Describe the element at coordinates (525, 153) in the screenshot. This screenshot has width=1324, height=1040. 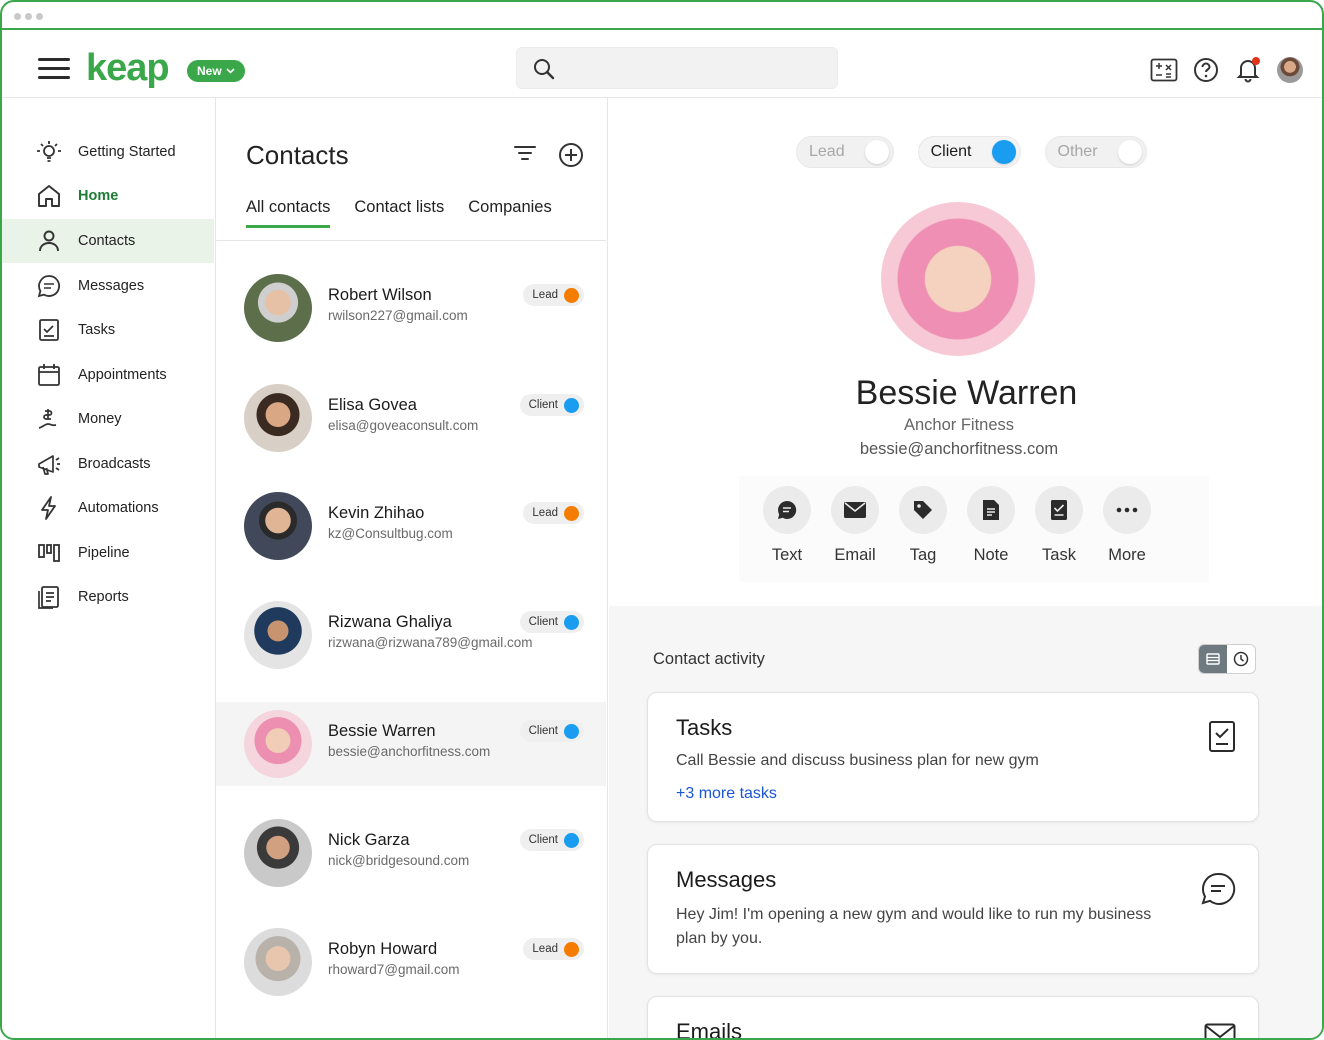
I see `filter-icon` at that location.